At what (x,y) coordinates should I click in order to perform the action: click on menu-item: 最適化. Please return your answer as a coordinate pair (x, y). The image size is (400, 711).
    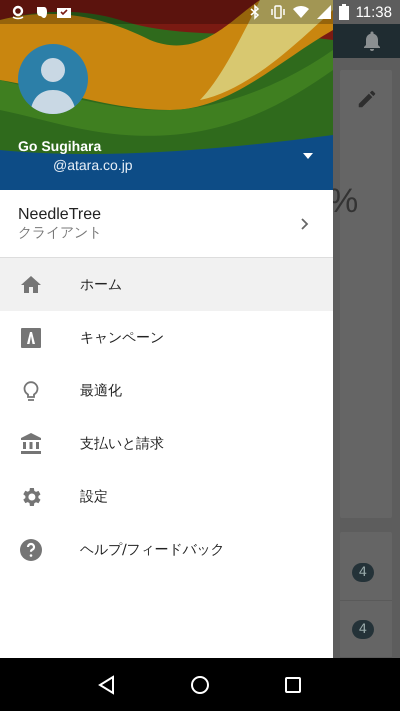
    Looking at the image, I should click on (166, 390).